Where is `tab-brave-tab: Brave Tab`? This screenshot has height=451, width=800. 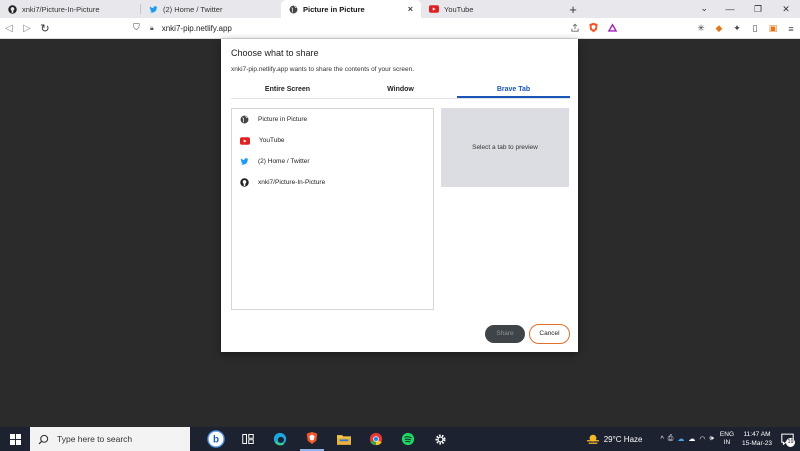 tab-brave-tab: Brave Tab is located at coordinates (513, 90).